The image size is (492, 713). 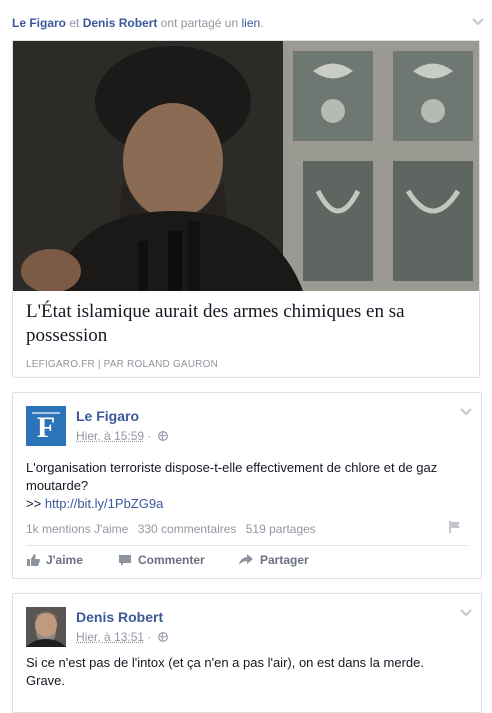 What do you see at coordinates (261, 23) in the screenshot?
I see `header-period: .` at bounding box center [261, 23].